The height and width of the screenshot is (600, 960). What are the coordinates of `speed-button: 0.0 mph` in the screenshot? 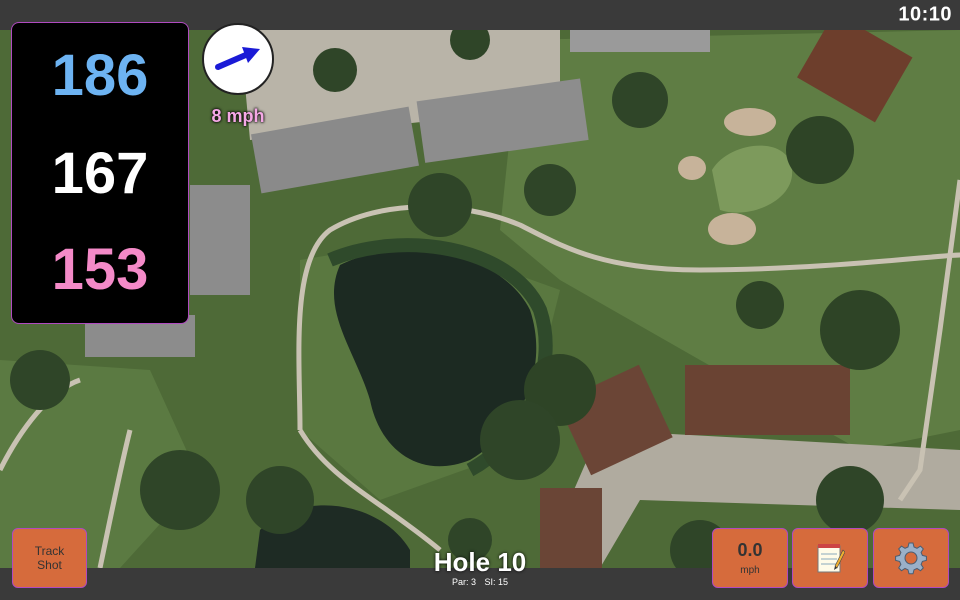 It's located at (750, 558).